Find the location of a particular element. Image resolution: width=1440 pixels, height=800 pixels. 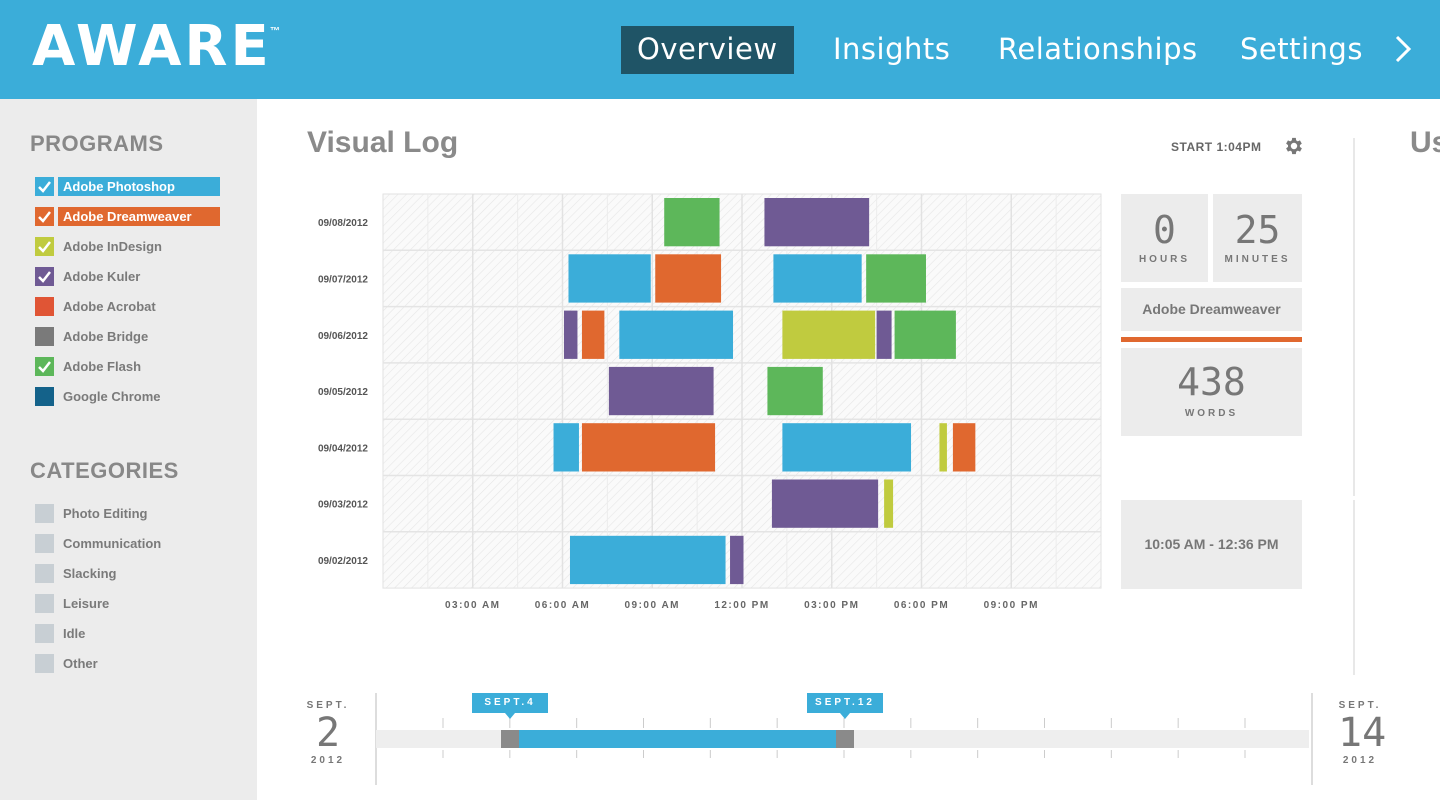

program-item-adobe-bridge: Adobe Bridge is located at coordinates (94, 336).